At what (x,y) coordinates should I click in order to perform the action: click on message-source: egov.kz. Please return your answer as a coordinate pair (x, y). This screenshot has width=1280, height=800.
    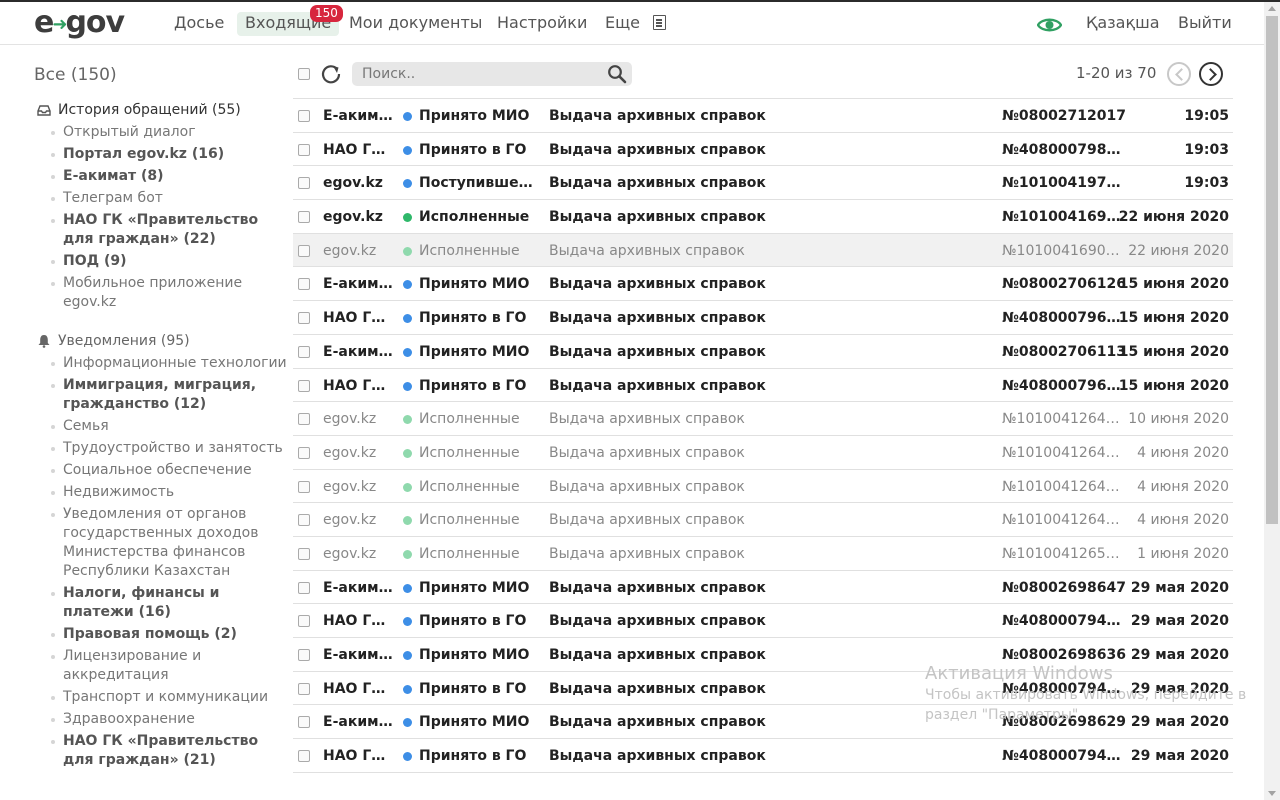
    Looking at the image, I should click on (353, 183).